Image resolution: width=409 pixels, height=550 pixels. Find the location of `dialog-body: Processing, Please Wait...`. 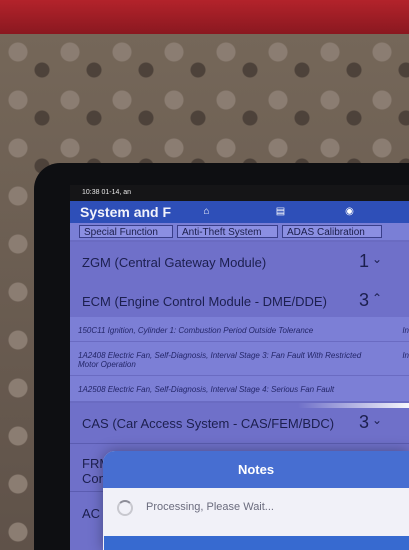

dialog-body: Processing, Please Wait... is located at coordinates (256, 519).